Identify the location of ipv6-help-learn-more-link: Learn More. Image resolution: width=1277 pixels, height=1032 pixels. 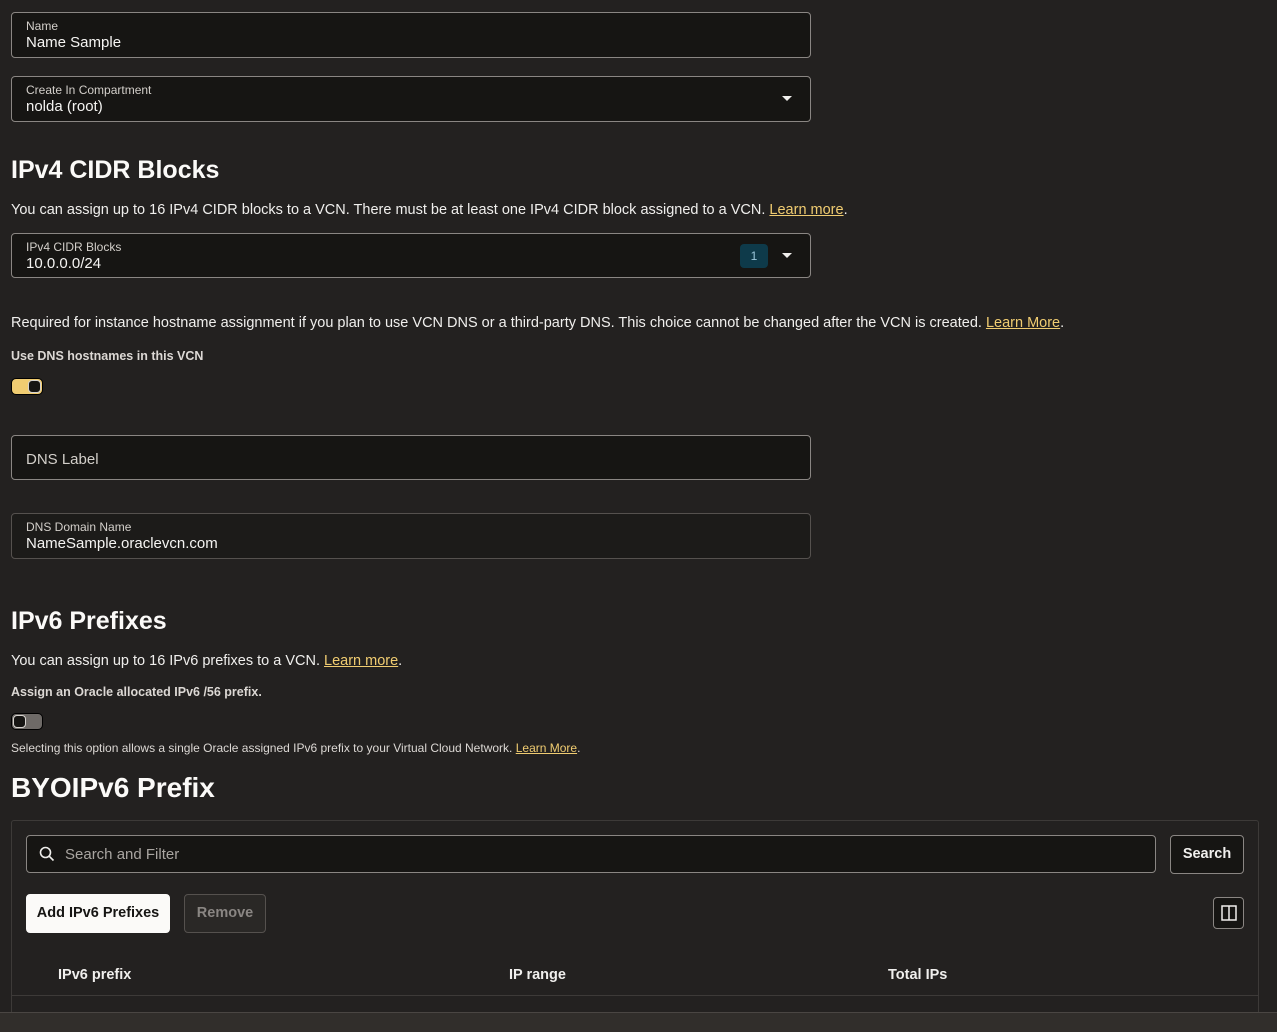
(546, 748).